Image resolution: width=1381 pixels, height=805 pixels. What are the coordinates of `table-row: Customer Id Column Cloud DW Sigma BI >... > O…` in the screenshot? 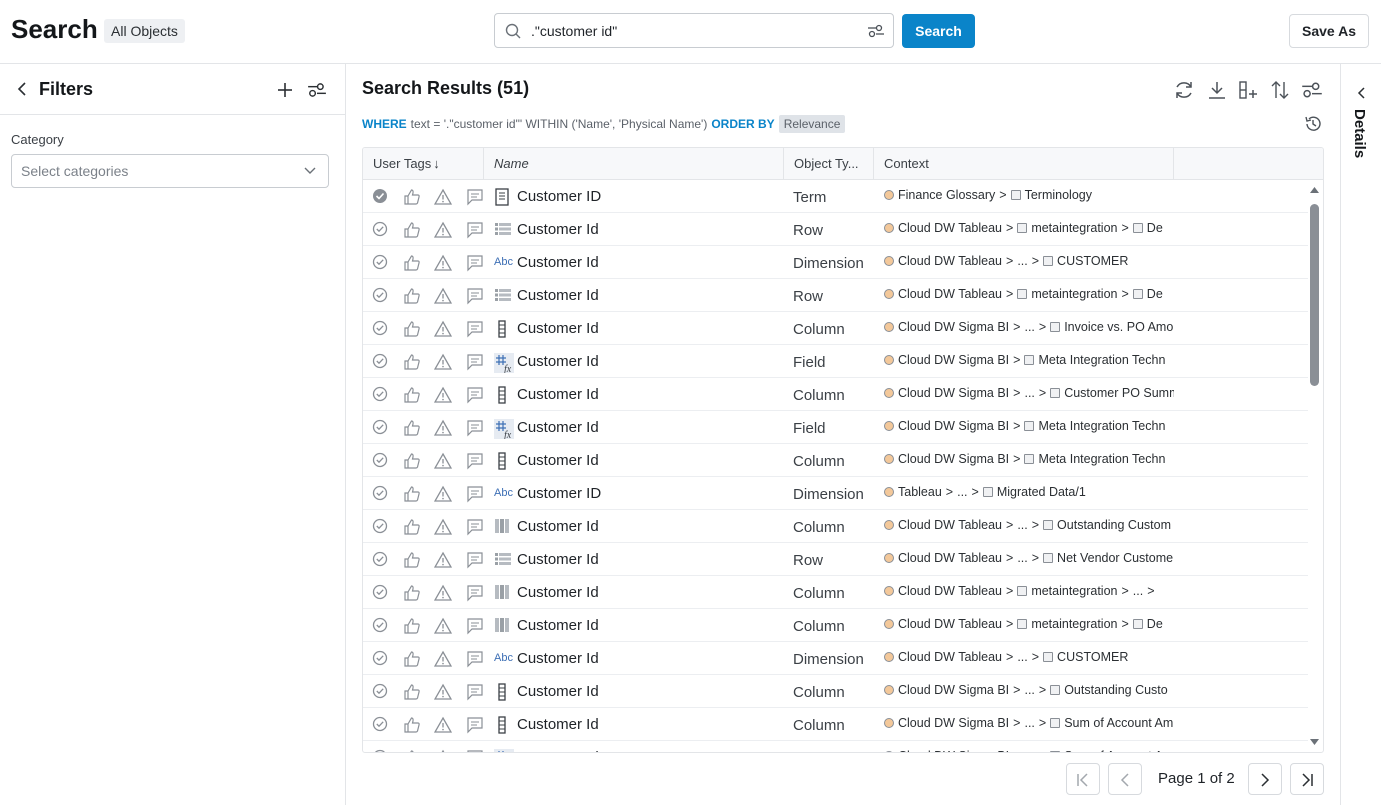 It's located at (835, 691).